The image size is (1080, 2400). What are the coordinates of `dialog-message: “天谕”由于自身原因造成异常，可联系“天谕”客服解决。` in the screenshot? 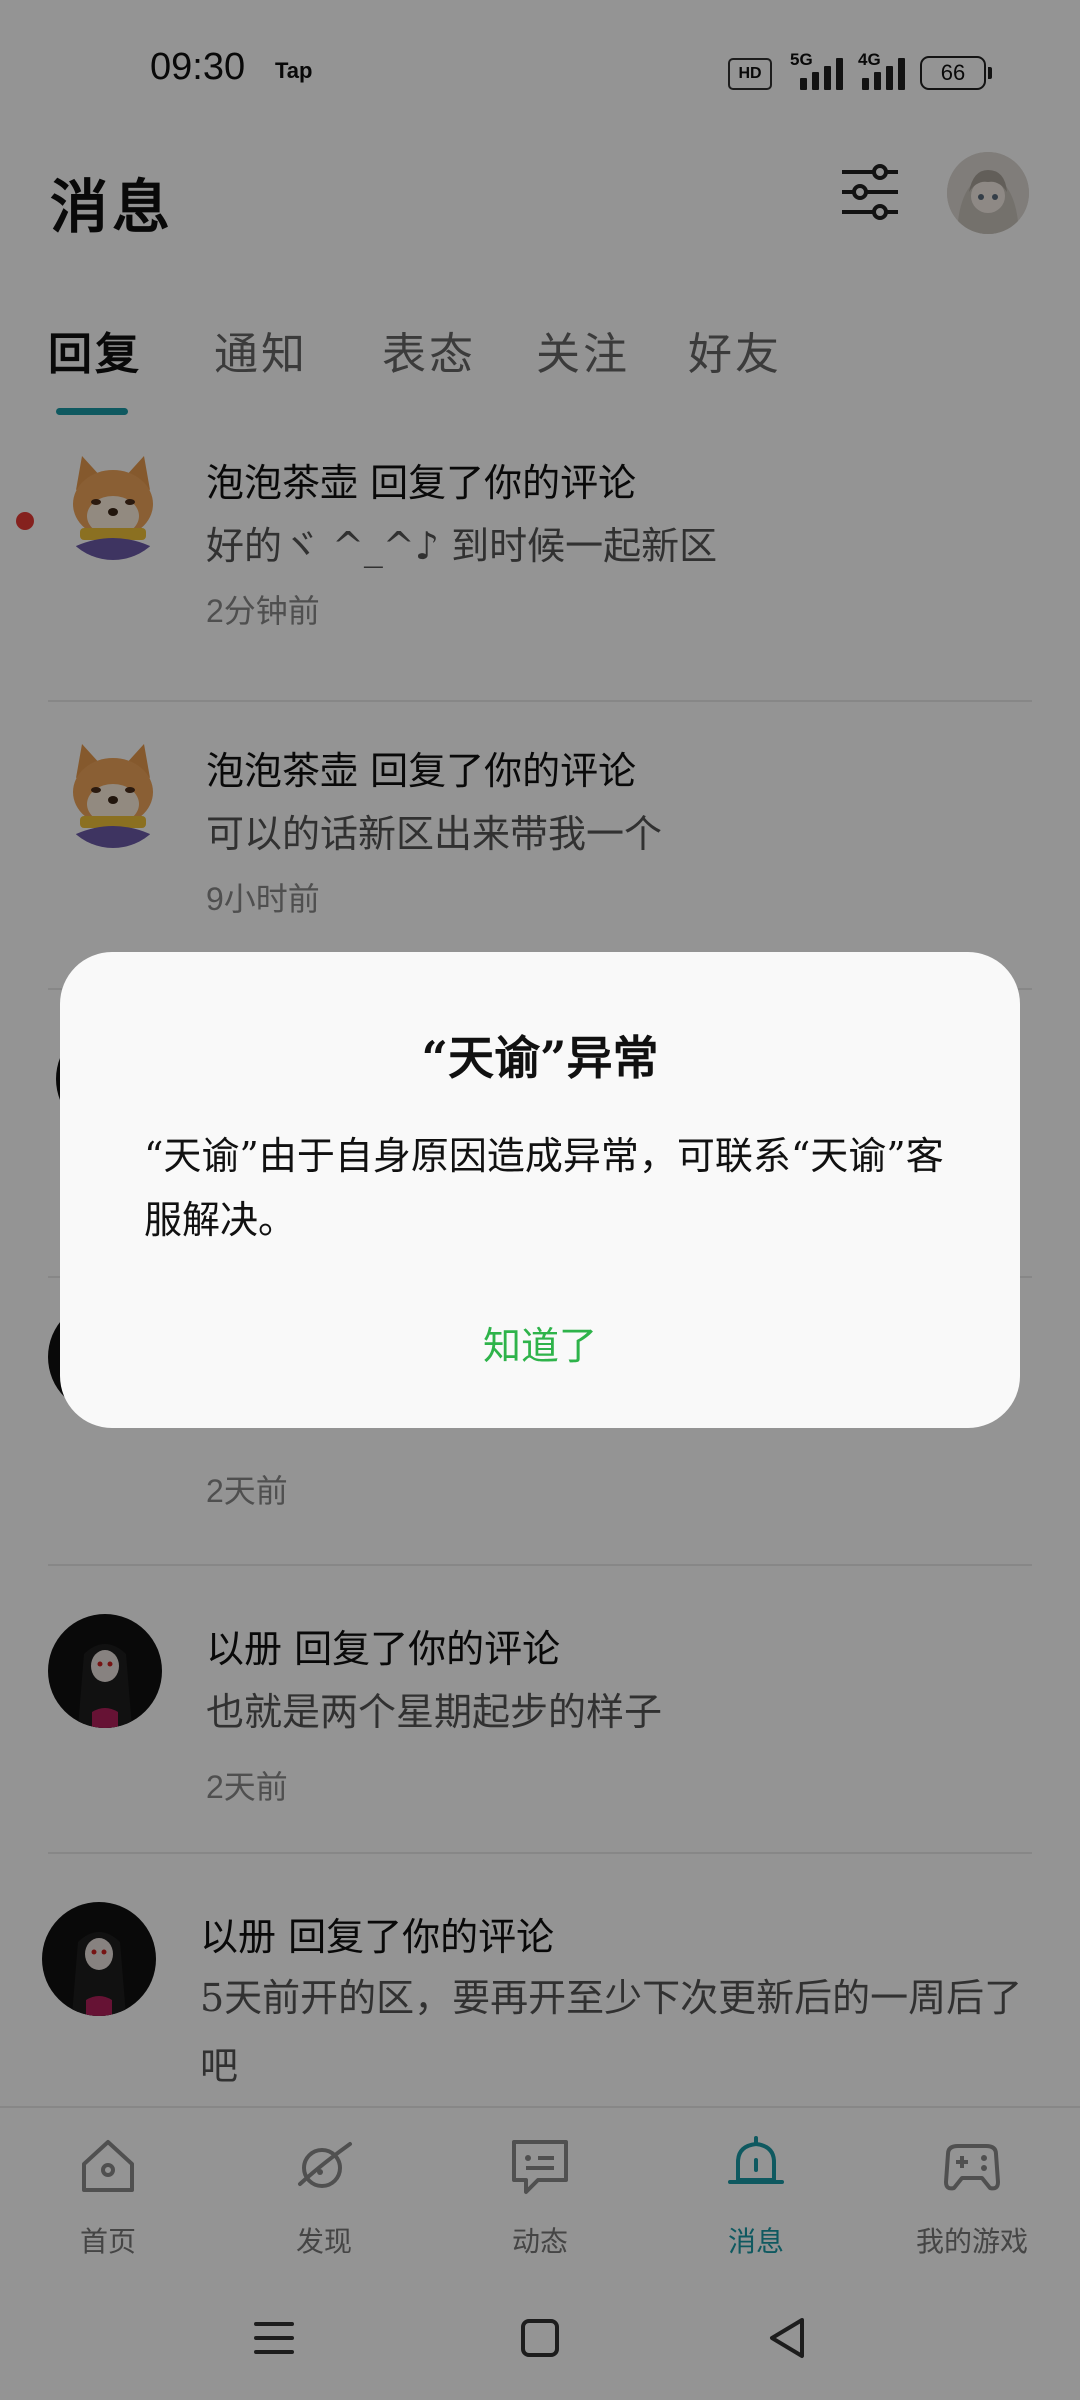 It's located at (544, 1188).